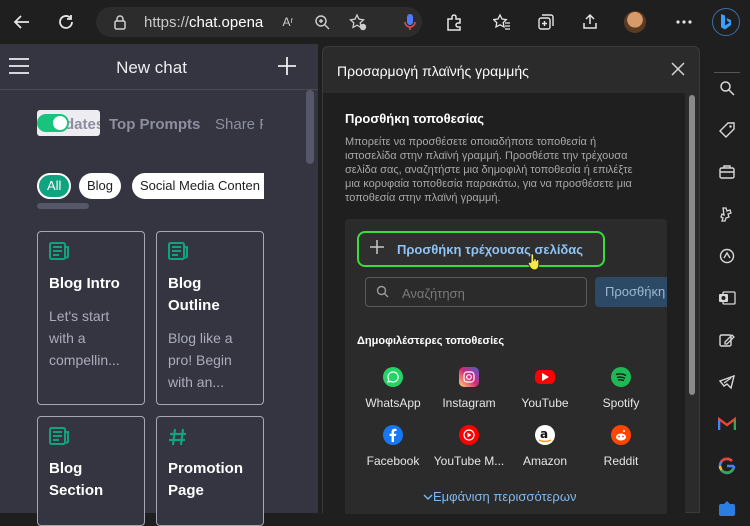 The height and width of the screenshot is (526, 750). Describe the element at coordinates (393, 450) in the screenshot. I see `site-facebook: Facebook` at that location.